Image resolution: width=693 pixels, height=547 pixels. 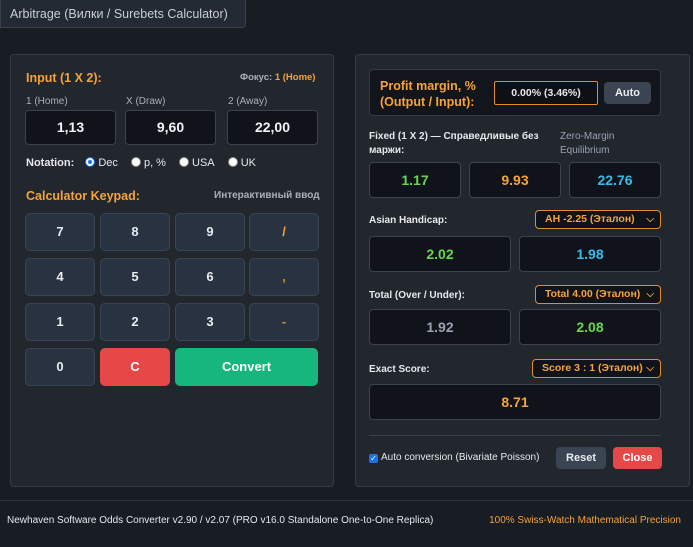 What do you see at coordinates (460, 457) in the screenshot?
I see `auto-conversion-label: Auto conversion (Bivariate Poisson)` at bounding box center [460, 457].